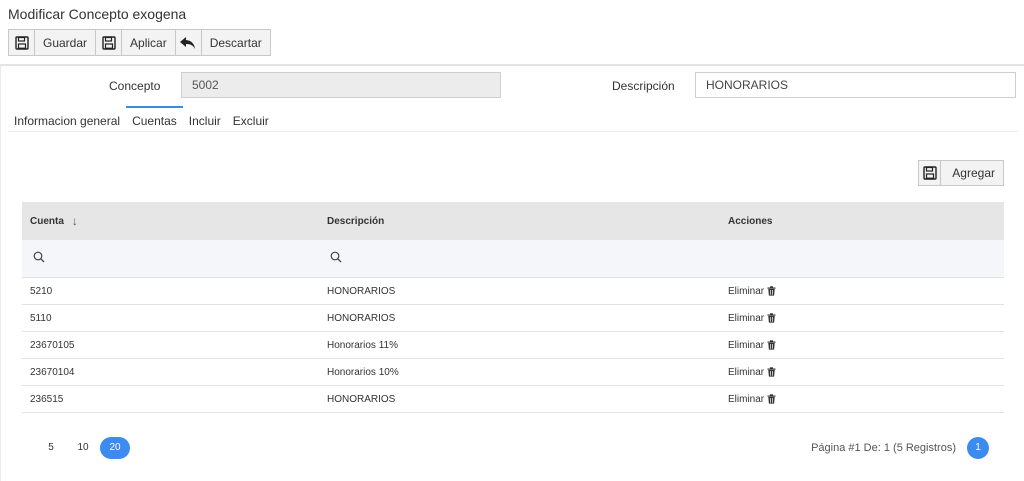  What do you see at coordinates (52, 345) in the screenshot?
I see `cuenta-cell: 23670105` at bounding box center [52, 345].